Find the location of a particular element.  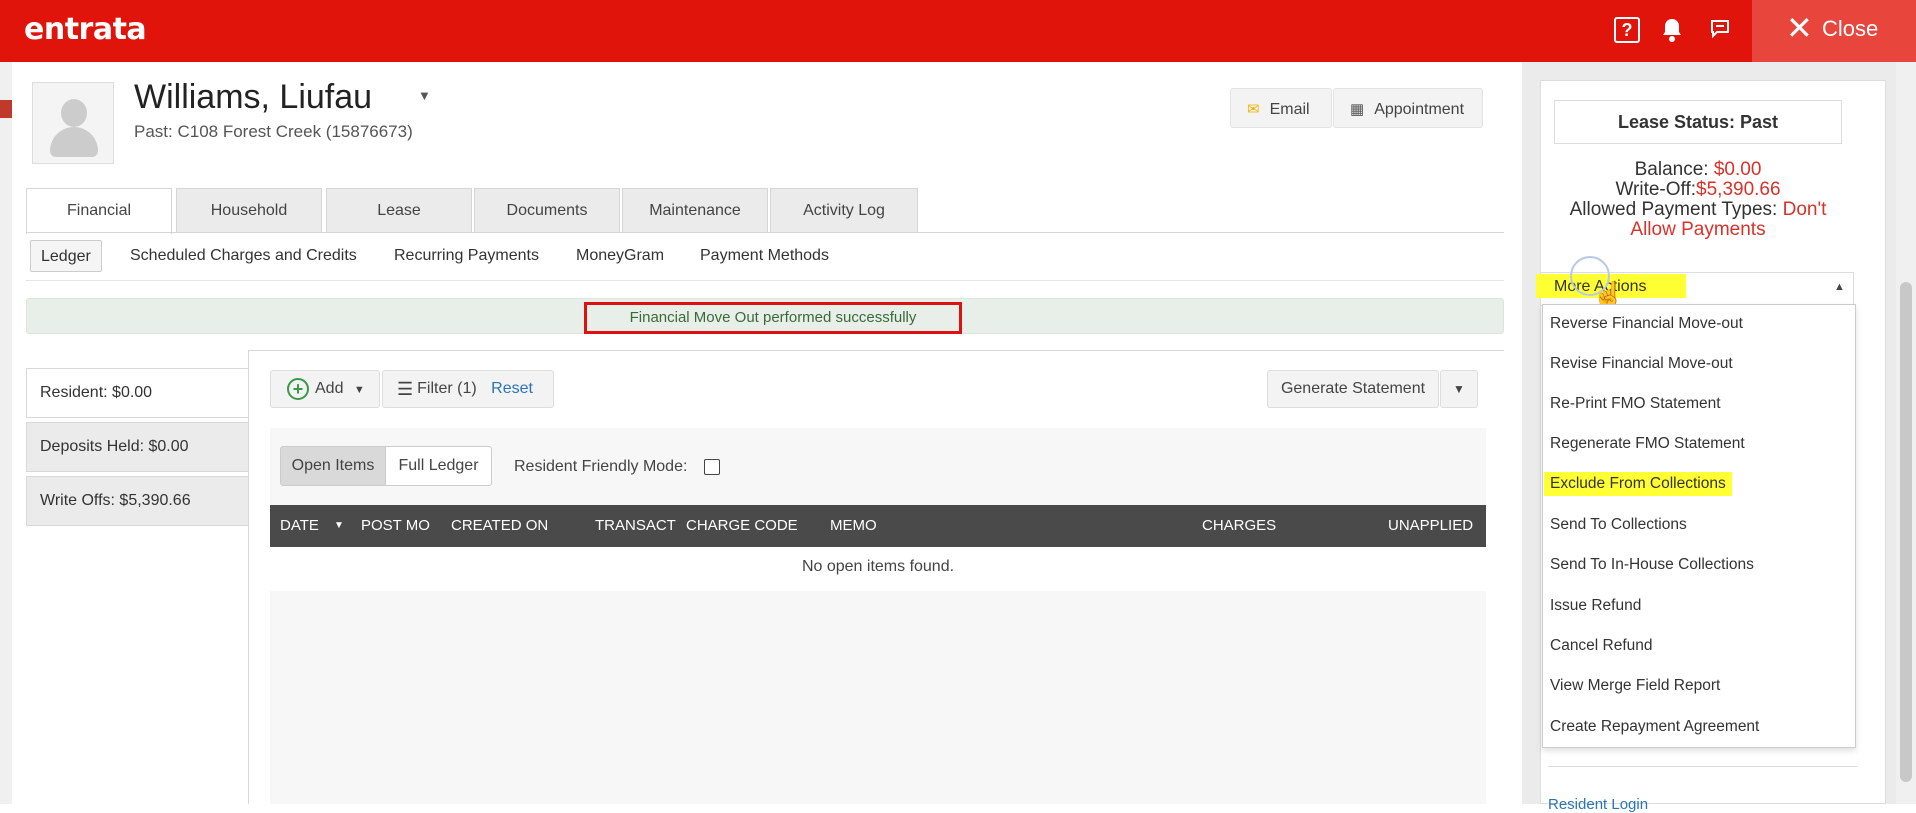

tab-activity-log: Activity Log is located at coordinates (844, 210).